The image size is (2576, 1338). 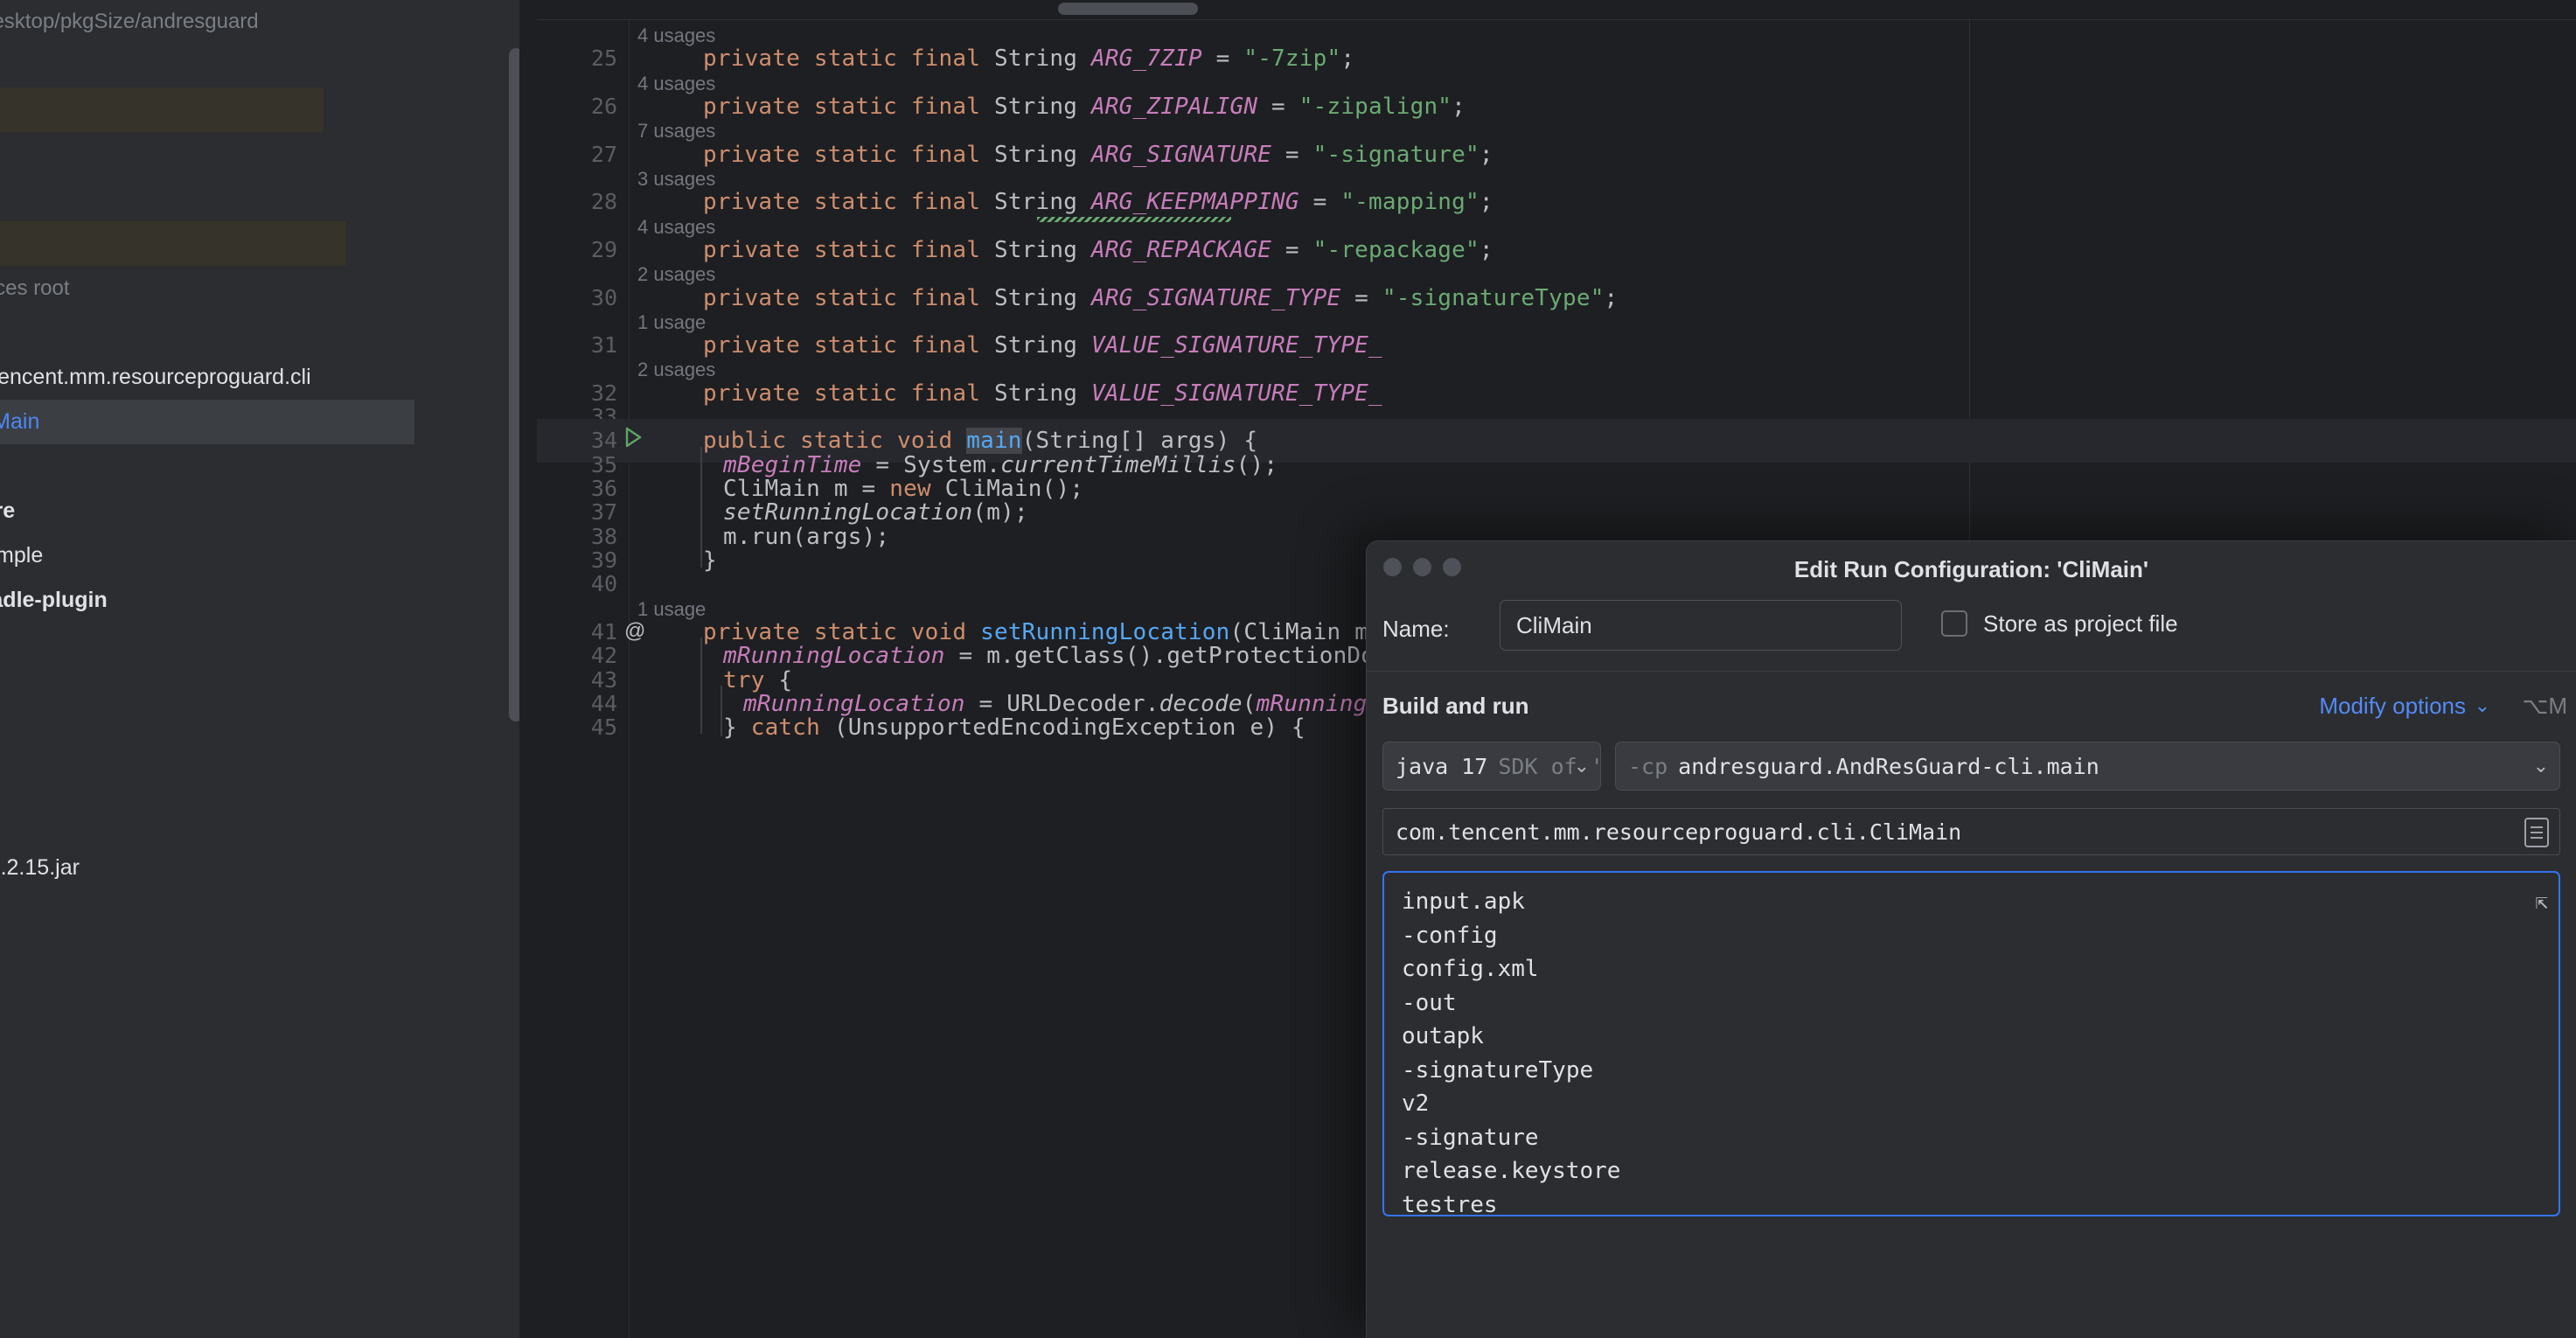 What do you see at coordinates (162, 734) in the screenshot?
I see `tree-node: apk` at bounding box center [162, 734].